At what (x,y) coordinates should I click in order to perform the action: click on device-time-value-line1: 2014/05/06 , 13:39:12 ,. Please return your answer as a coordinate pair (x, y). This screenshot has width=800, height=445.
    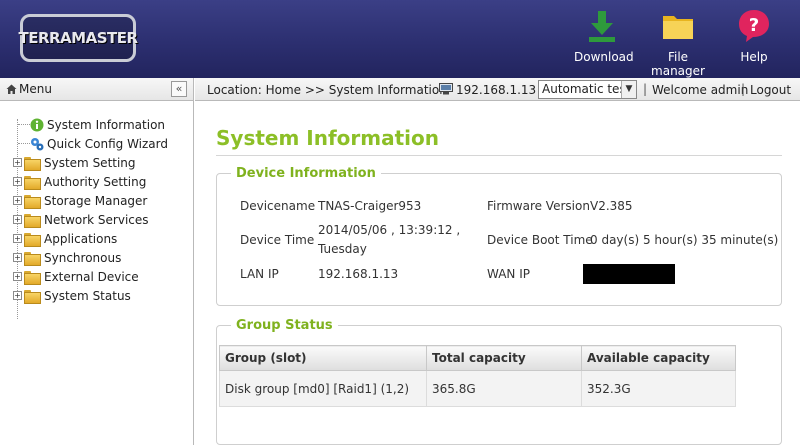
    Looking at the image, I should click on (389, 230).